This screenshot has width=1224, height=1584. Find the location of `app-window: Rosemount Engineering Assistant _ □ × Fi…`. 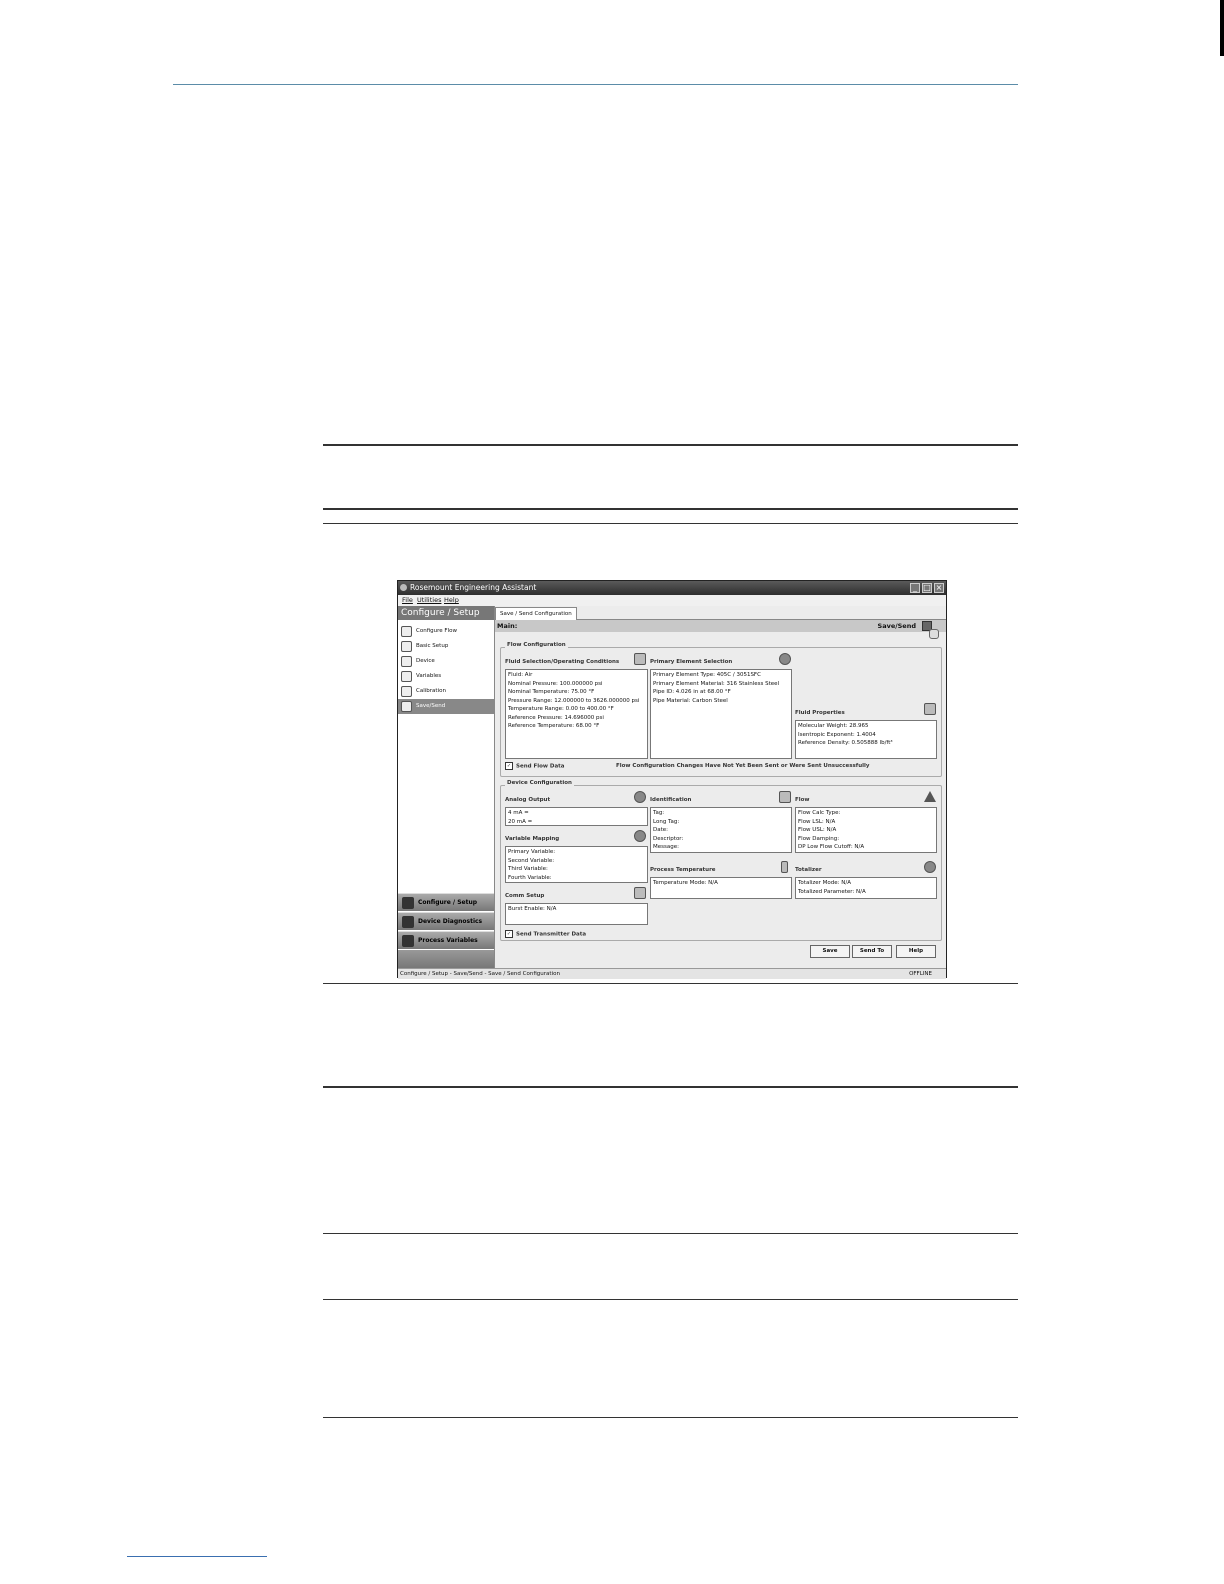

app-window: Rosemount Engineering Assistant _ □ × Fi… is located at coordinates (672, 779).